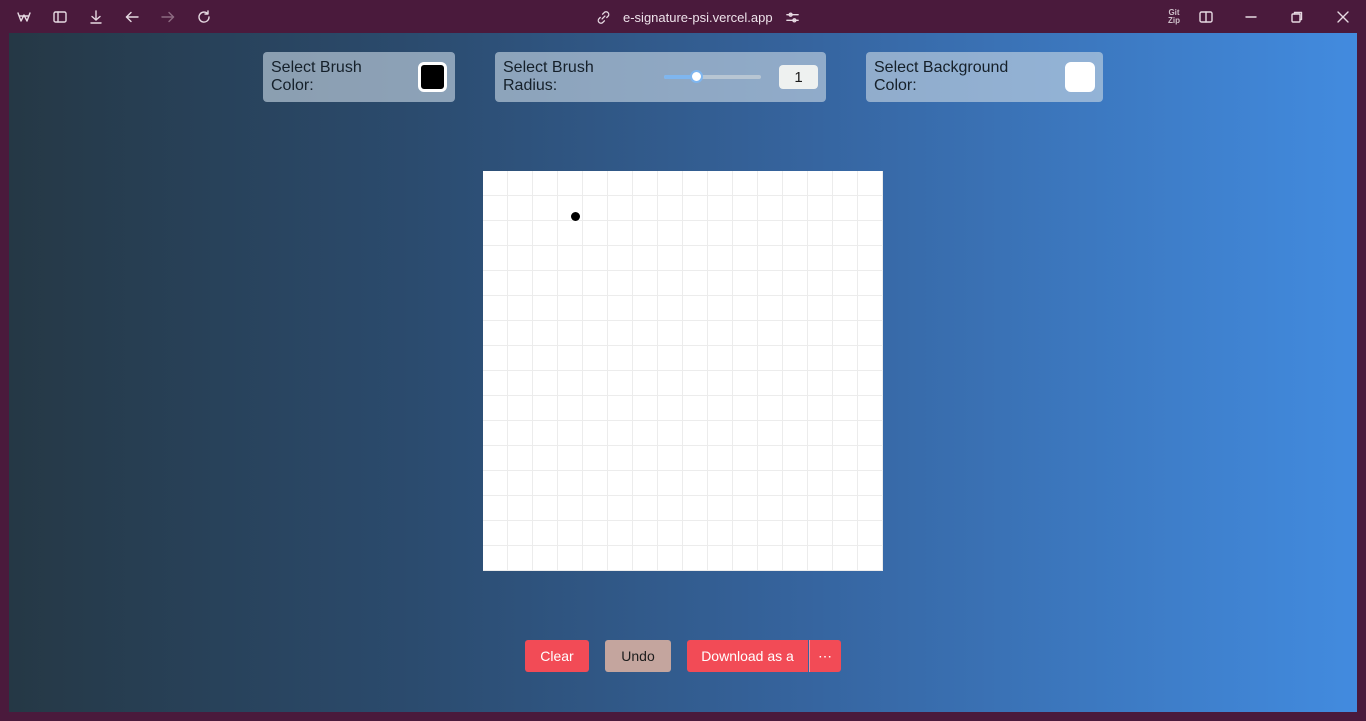  I want to click on brush-radius-panel: Select Brush Radius: 1, so click(660, 77).